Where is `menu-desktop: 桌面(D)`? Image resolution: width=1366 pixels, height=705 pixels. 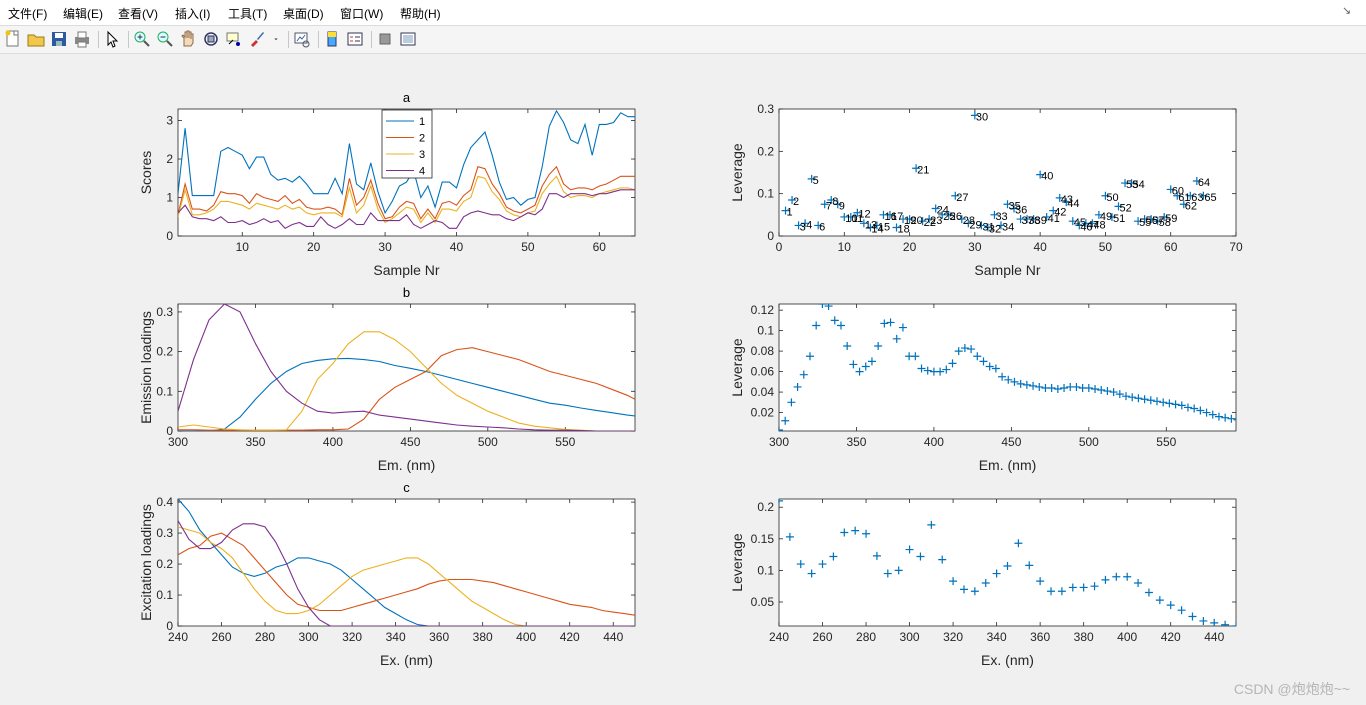 menu-desktop: 桌面(D) is located at coordinates (303, 13).